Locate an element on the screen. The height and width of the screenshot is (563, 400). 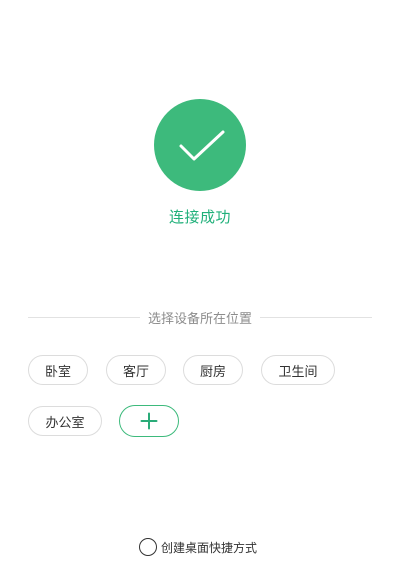
divider-line-left is located at coordinates (84, 317).